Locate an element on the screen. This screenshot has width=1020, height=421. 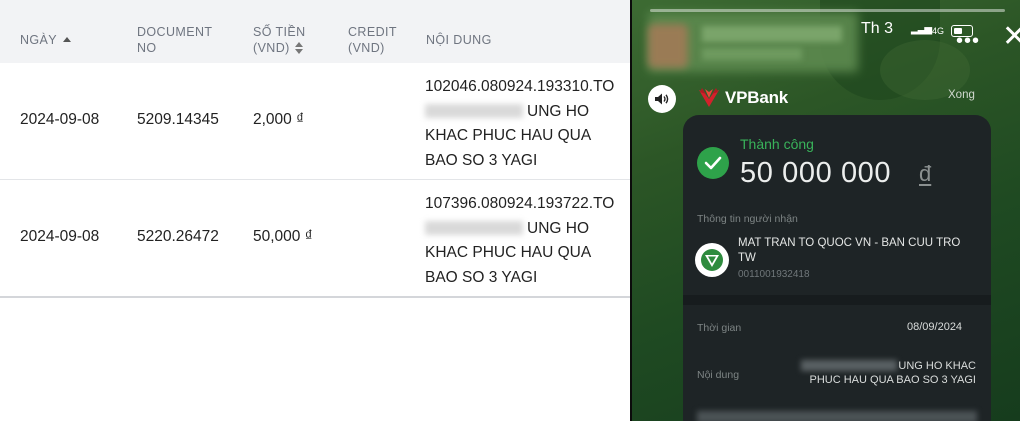
column-header-content: NỘI DUNG is located at coordinates (459, 40).